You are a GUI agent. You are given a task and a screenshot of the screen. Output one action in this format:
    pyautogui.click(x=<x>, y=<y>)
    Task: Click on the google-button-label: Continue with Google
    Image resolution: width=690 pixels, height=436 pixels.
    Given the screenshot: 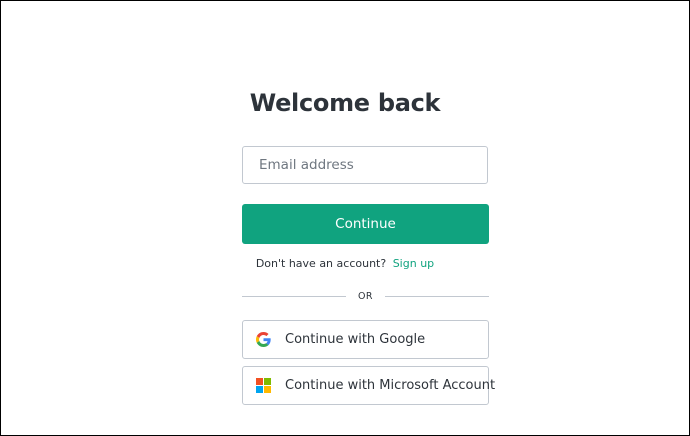 What is the action you would take?
    pyautogui.click(x=355, y=339)
    